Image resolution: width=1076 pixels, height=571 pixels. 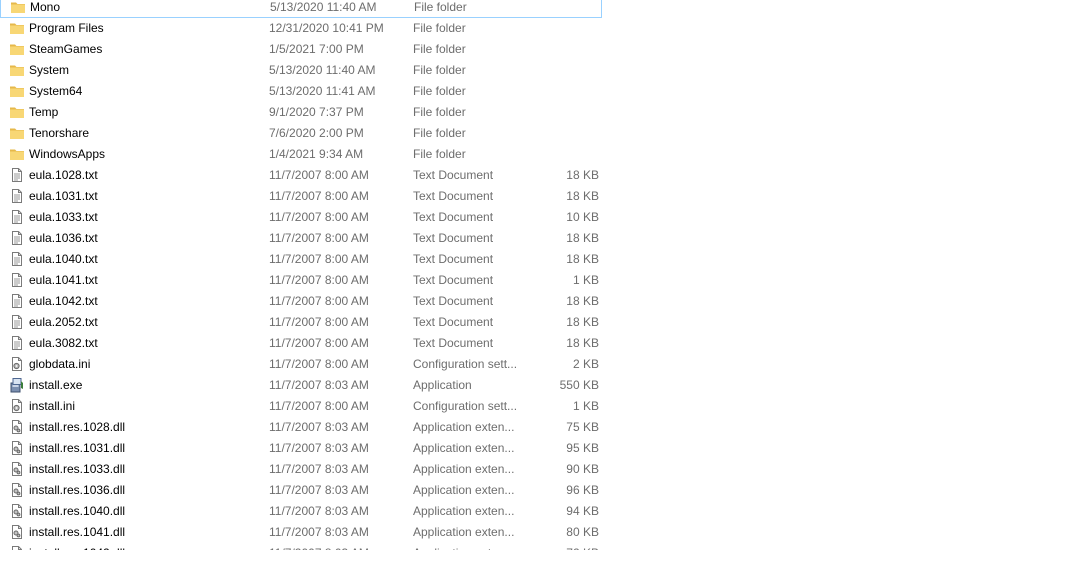 What do you see at coordinates (316, 154) in the screenshot?
I see `date-modified: 1/4/2021 9:34 AM` at bounding box center [316, 154].